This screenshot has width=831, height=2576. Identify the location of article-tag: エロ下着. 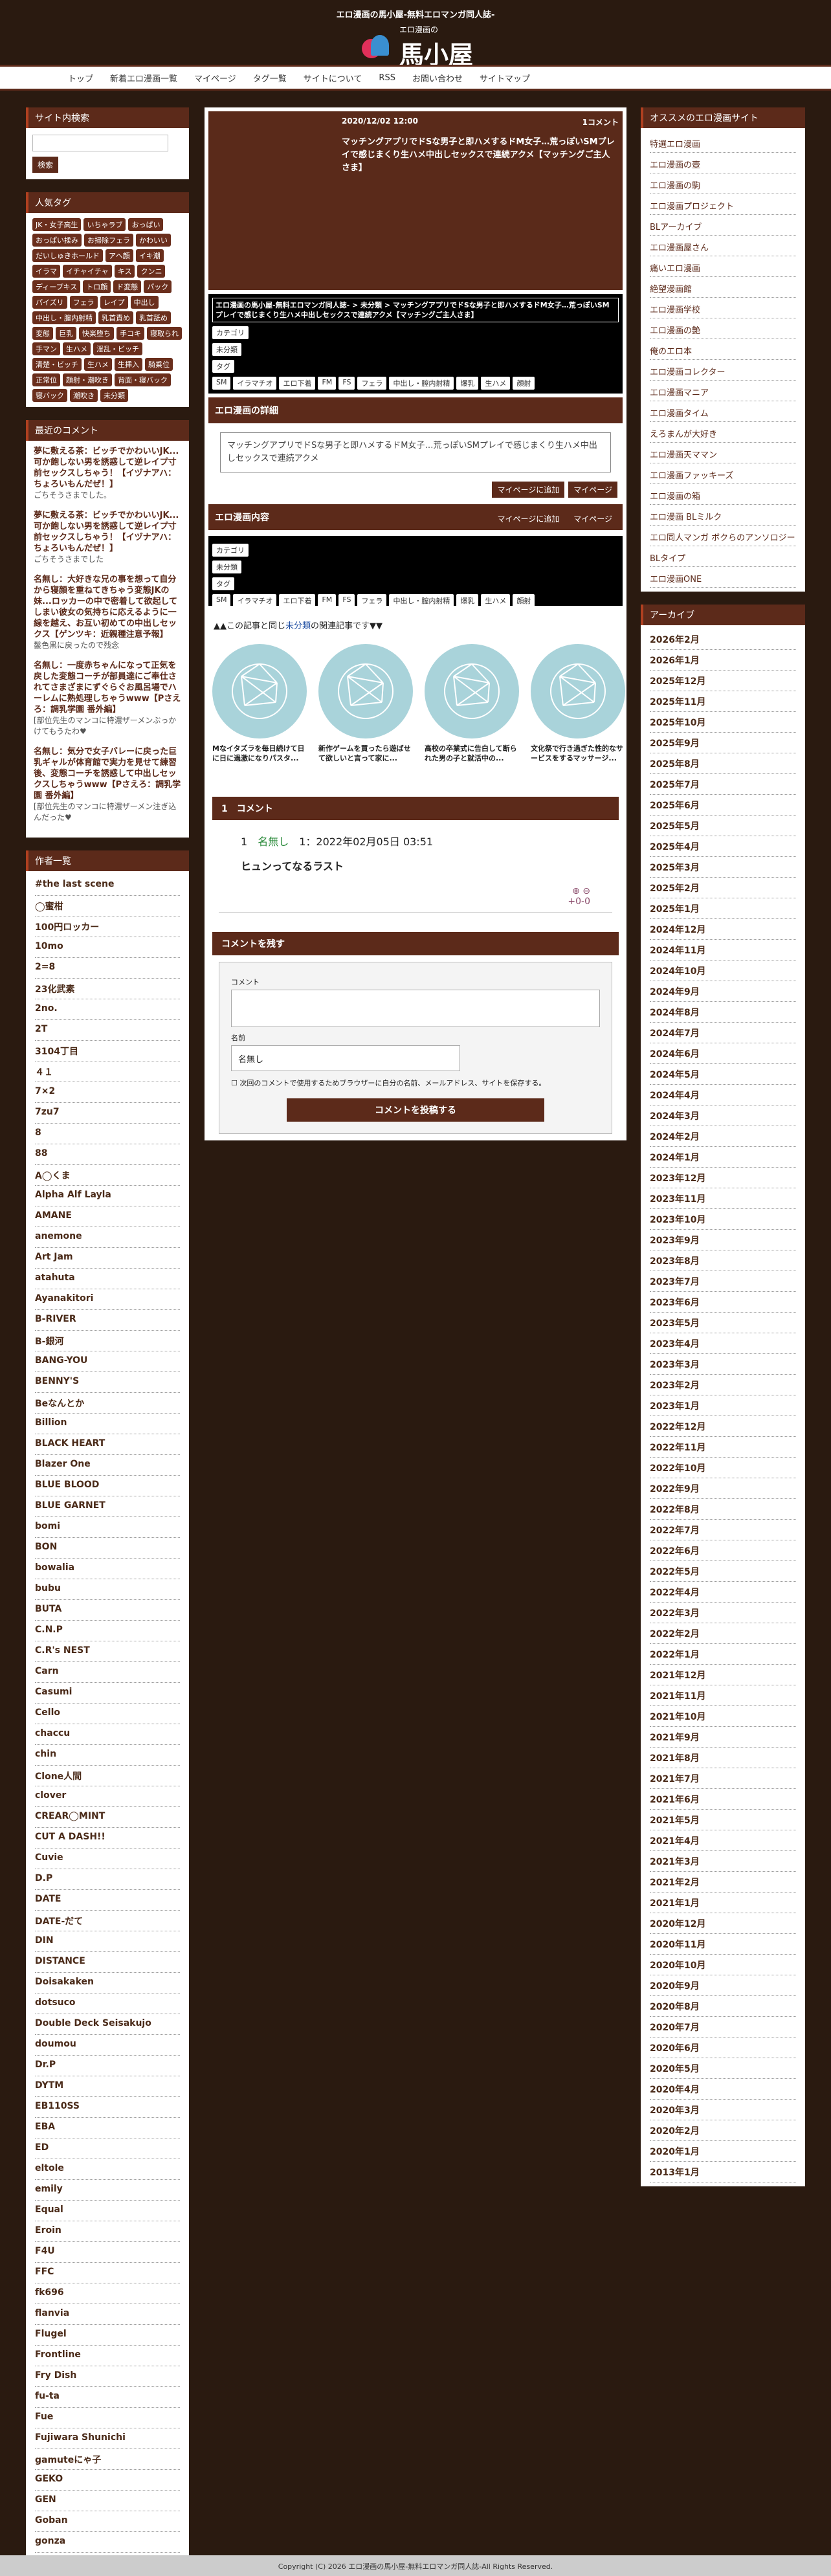
(297, 600).